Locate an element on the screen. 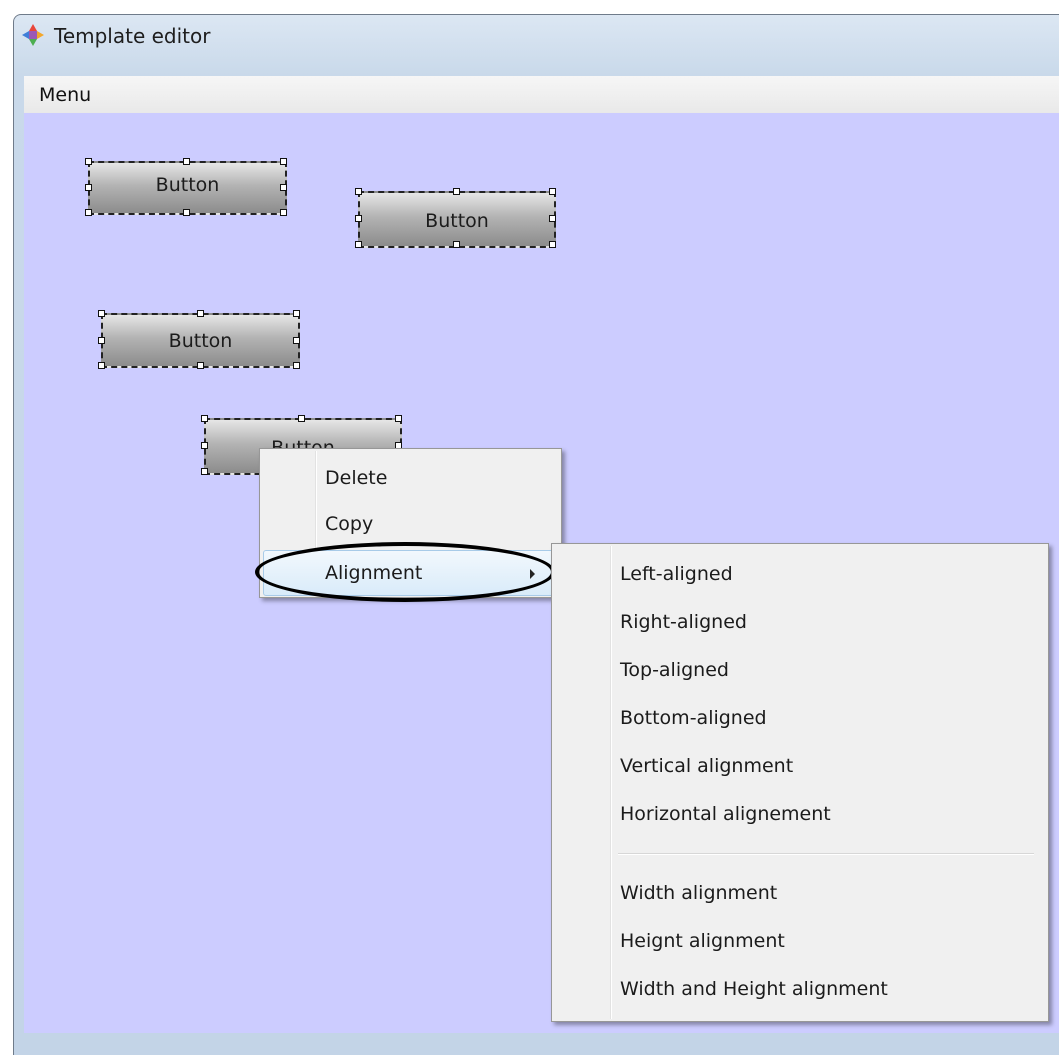 Image resolution: width=1059 pixels, height=1055 pixels. menu-item-label: Horizontal alignement is located at coordinates (725, 814).